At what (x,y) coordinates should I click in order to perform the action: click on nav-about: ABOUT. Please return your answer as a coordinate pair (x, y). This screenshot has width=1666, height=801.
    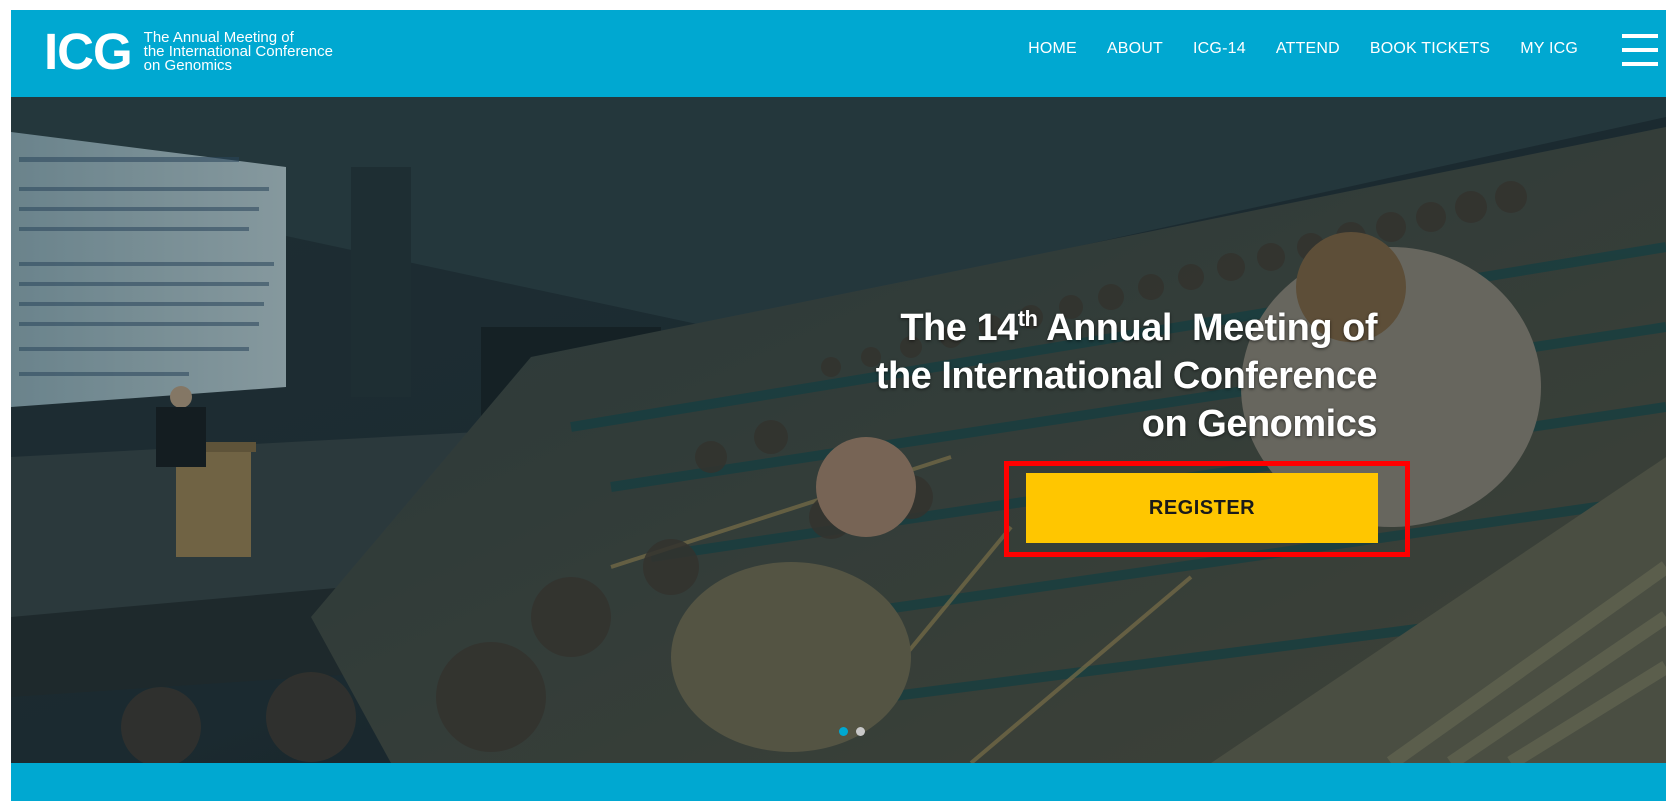
    Looking at the image, I should click on (1135, 49).